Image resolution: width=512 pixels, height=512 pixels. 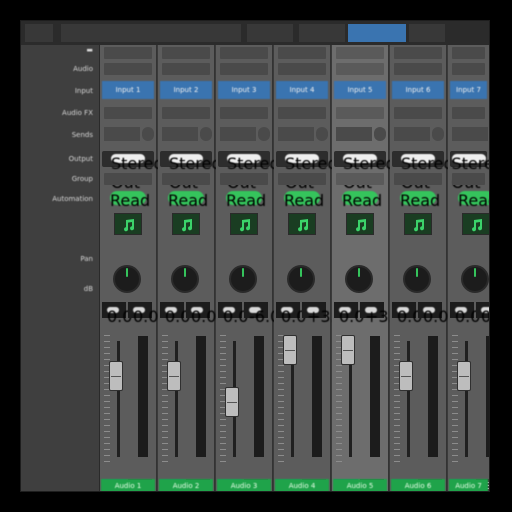 What do you see at coordinates (360, 90) in the screenshot?
I see `input-selector: Input 5` at bounding box center [360, 90].